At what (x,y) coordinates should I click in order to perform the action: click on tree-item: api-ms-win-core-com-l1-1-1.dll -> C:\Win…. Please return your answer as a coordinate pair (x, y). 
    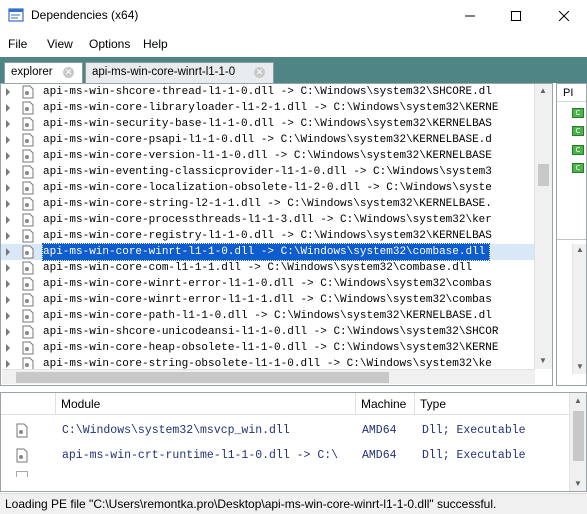
    Looking at the image, I should click on (267, 268).